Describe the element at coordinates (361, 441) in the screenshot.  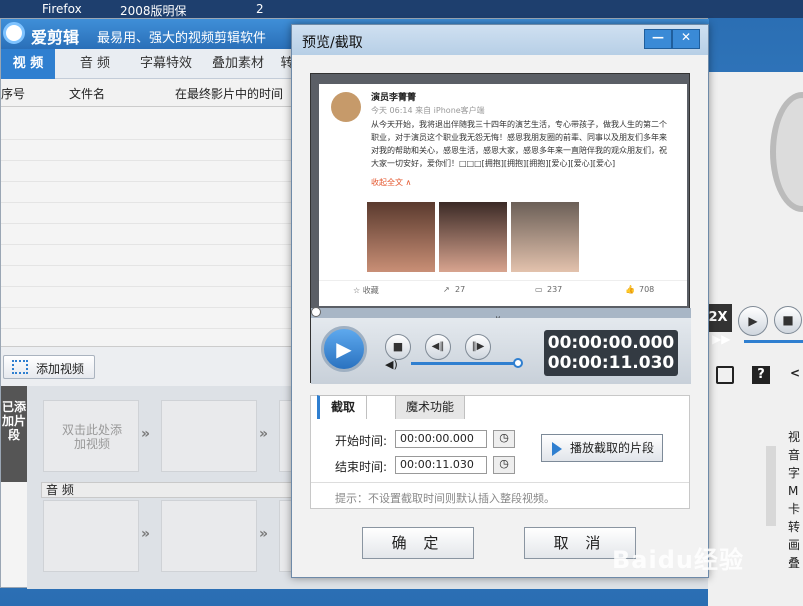
I see `start-time-label: 开始时间:` at that location.